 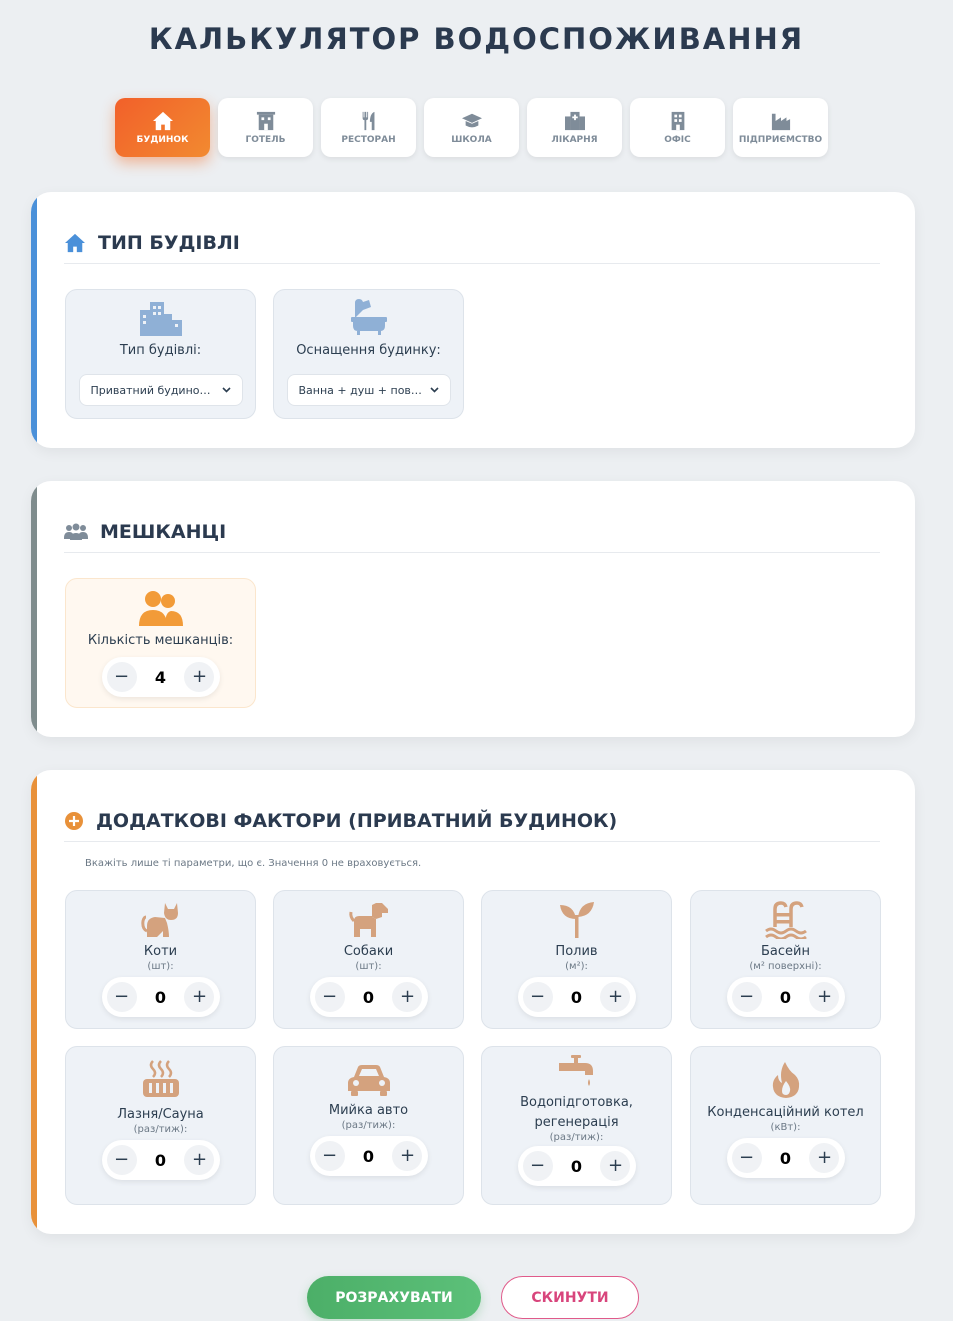 I want to click on faucet-icon, so click(x=575, y=1070).